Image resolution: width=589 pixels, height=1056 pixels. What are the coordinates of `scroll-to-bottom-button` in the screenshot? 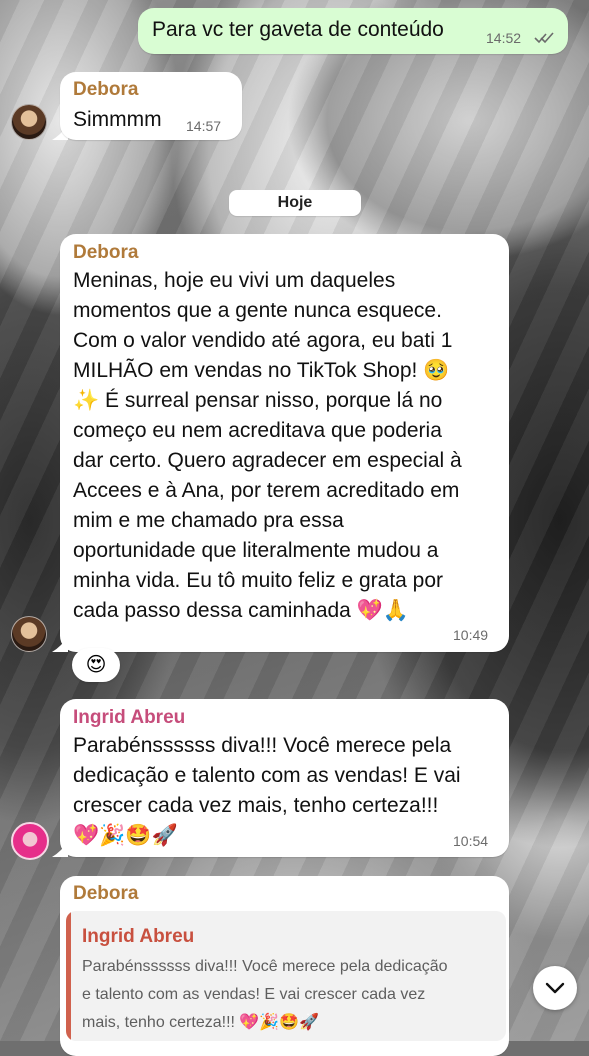 It's located at (555, 988).